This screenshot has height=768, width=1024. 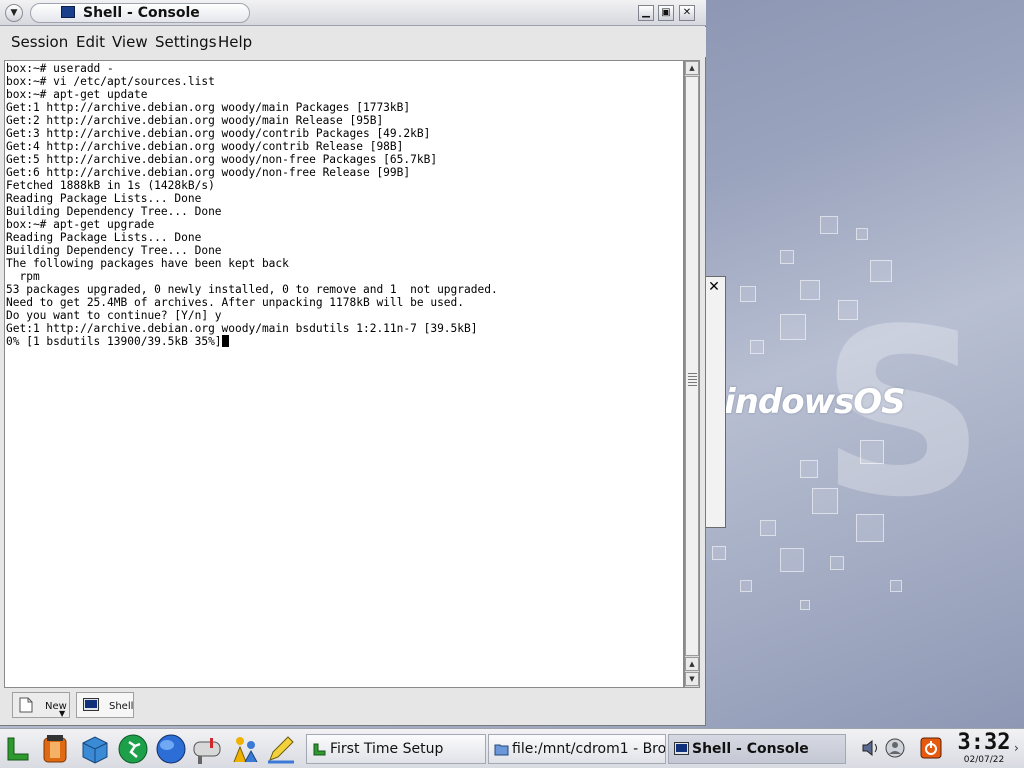 What do you see at coordinates (344, 341) in the screenshot?
I see `terminal-line: 0% [1 bsdutils 13900/39.5kB 35%]` at bounding box center [344, 341].